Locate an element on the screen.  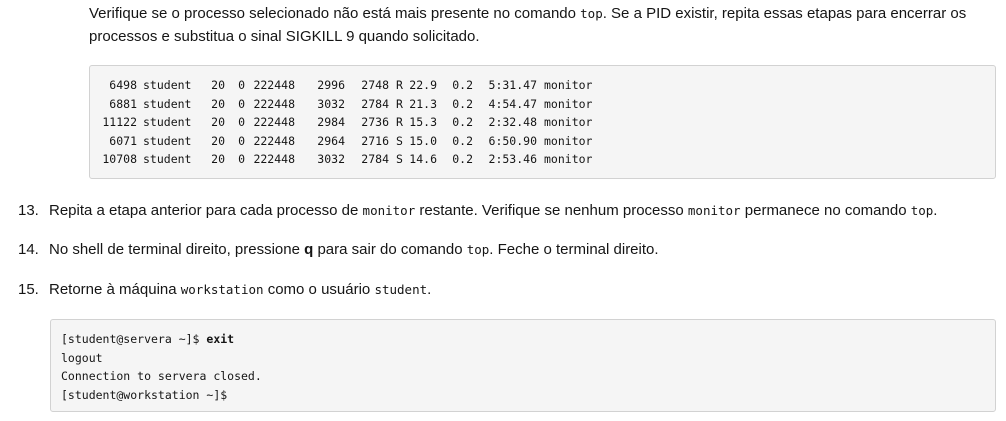
process-shr-cell: 2748 is located at coordinates (375, 85).